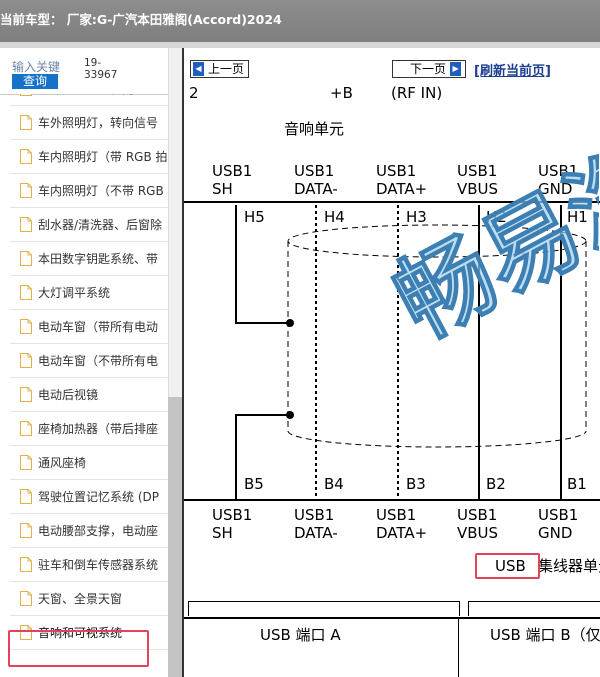 This screenshot has width=600, height=677. Describe the element at coordinates (100, 225) in the screenshot. I see `sidebar-item-label: 刮水器/清洗器、后窗除` at that location.